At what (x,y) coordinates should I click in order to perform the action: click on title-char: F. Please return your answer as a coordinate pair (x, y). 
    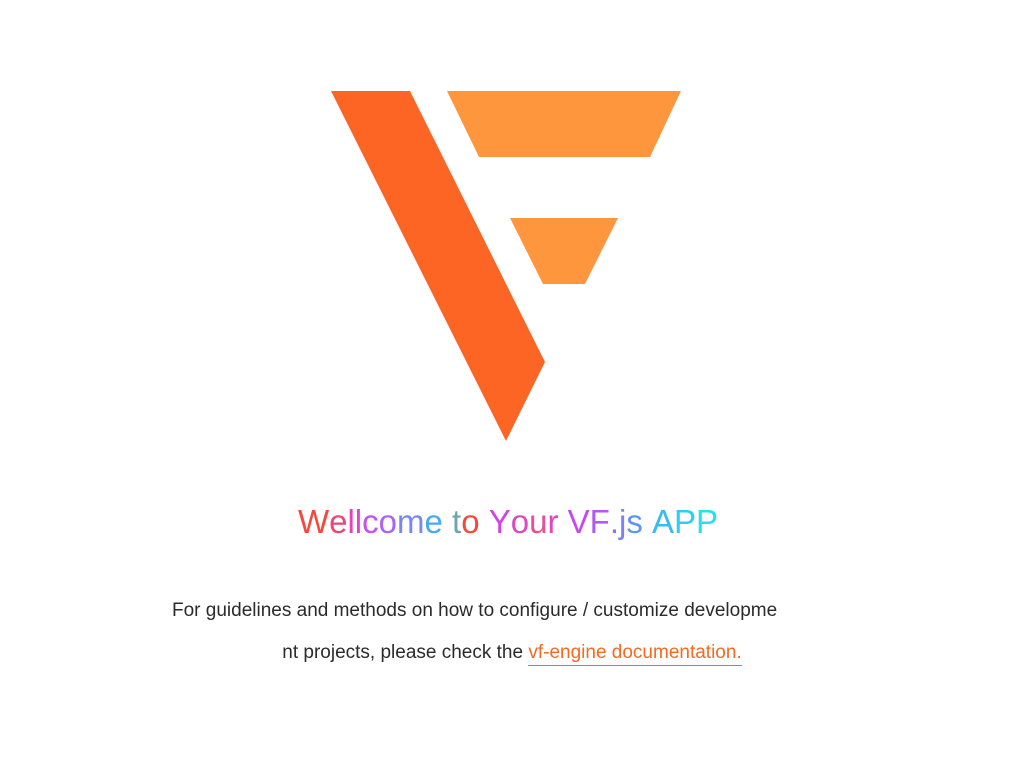
    Looking at the image, I should click on (599, 521).